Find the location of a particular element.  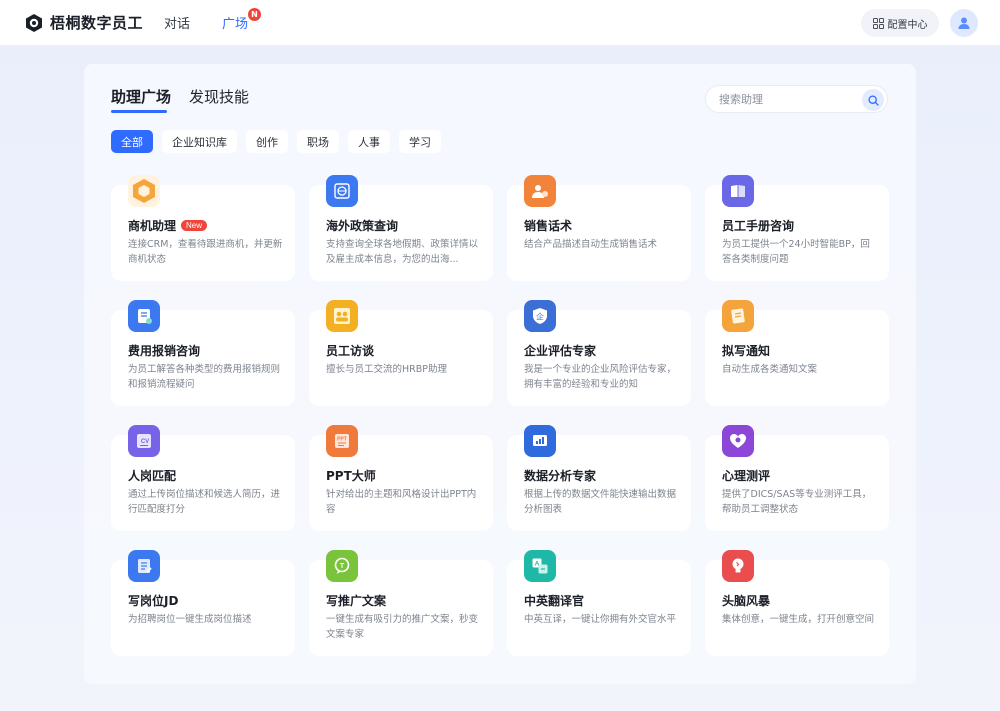

assistant-card-enterprise-assessment: 企 企业评估专家 我是一个专业的企业风险评估专家，拥有丰富的经验和专业的知 is located at coordinates (599, 353).